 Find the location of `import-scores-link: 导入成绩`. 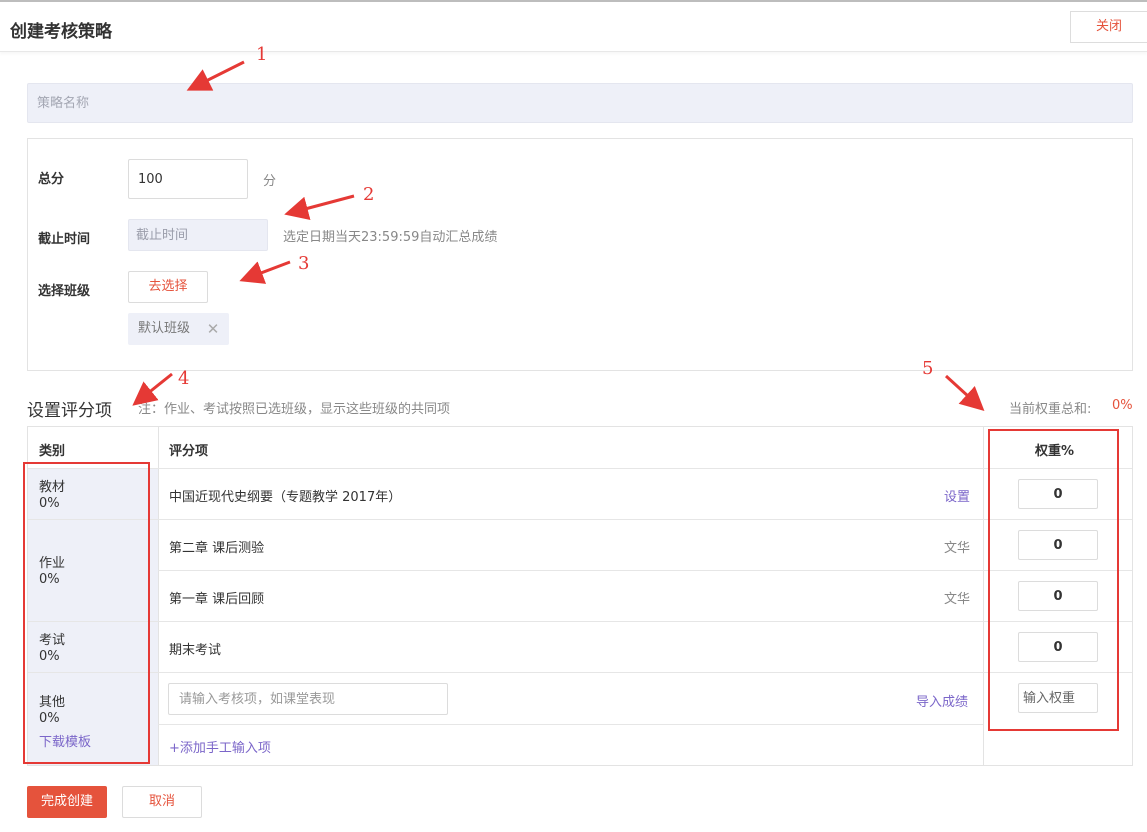

import-scores-link: 导入成绩 is located at coordinates (942, 700).